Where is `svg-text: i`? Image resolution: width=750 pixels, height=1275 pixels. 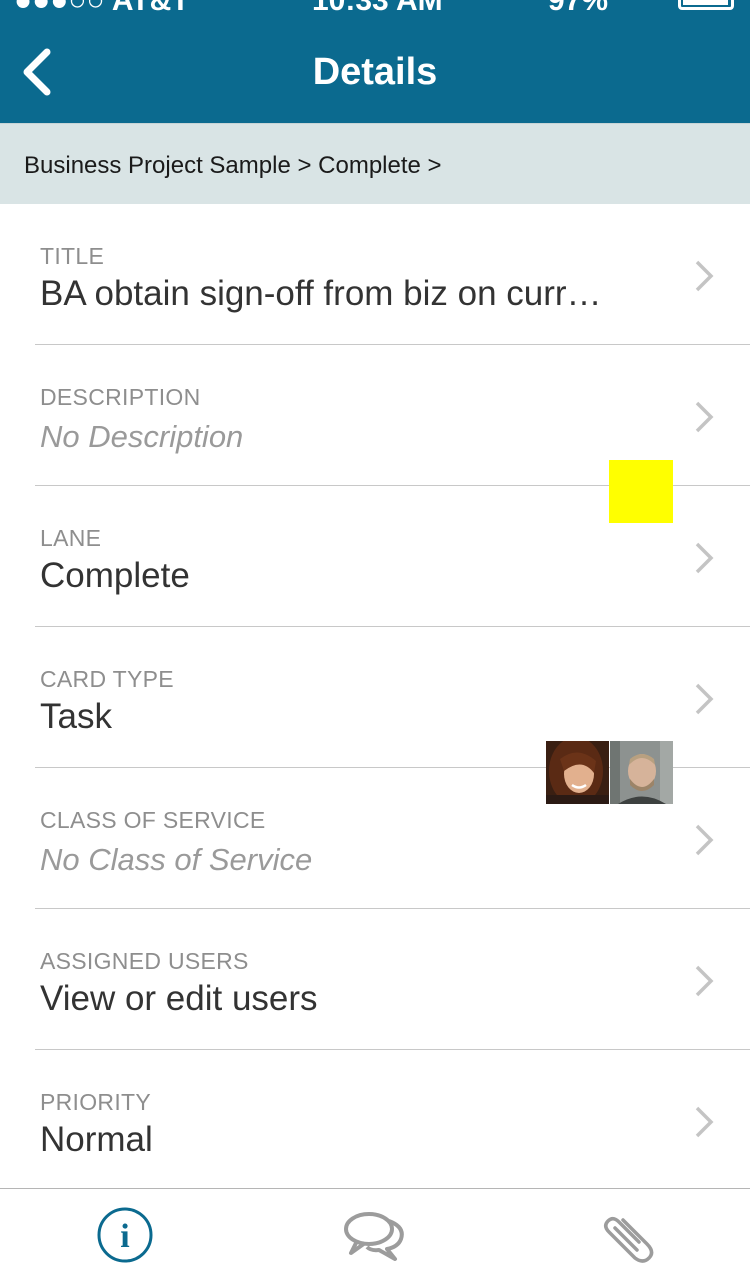 svg-text: i is located at coordinates (124, 1236).